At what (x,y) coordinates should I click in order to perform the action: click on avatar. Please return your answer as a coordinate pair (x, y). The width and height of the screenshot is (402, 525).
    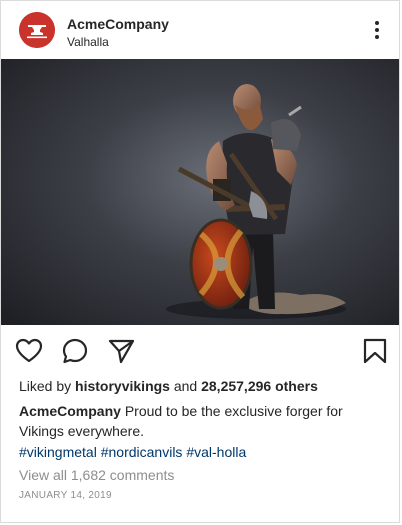
    Looking at the image, I should click on (37, 30).